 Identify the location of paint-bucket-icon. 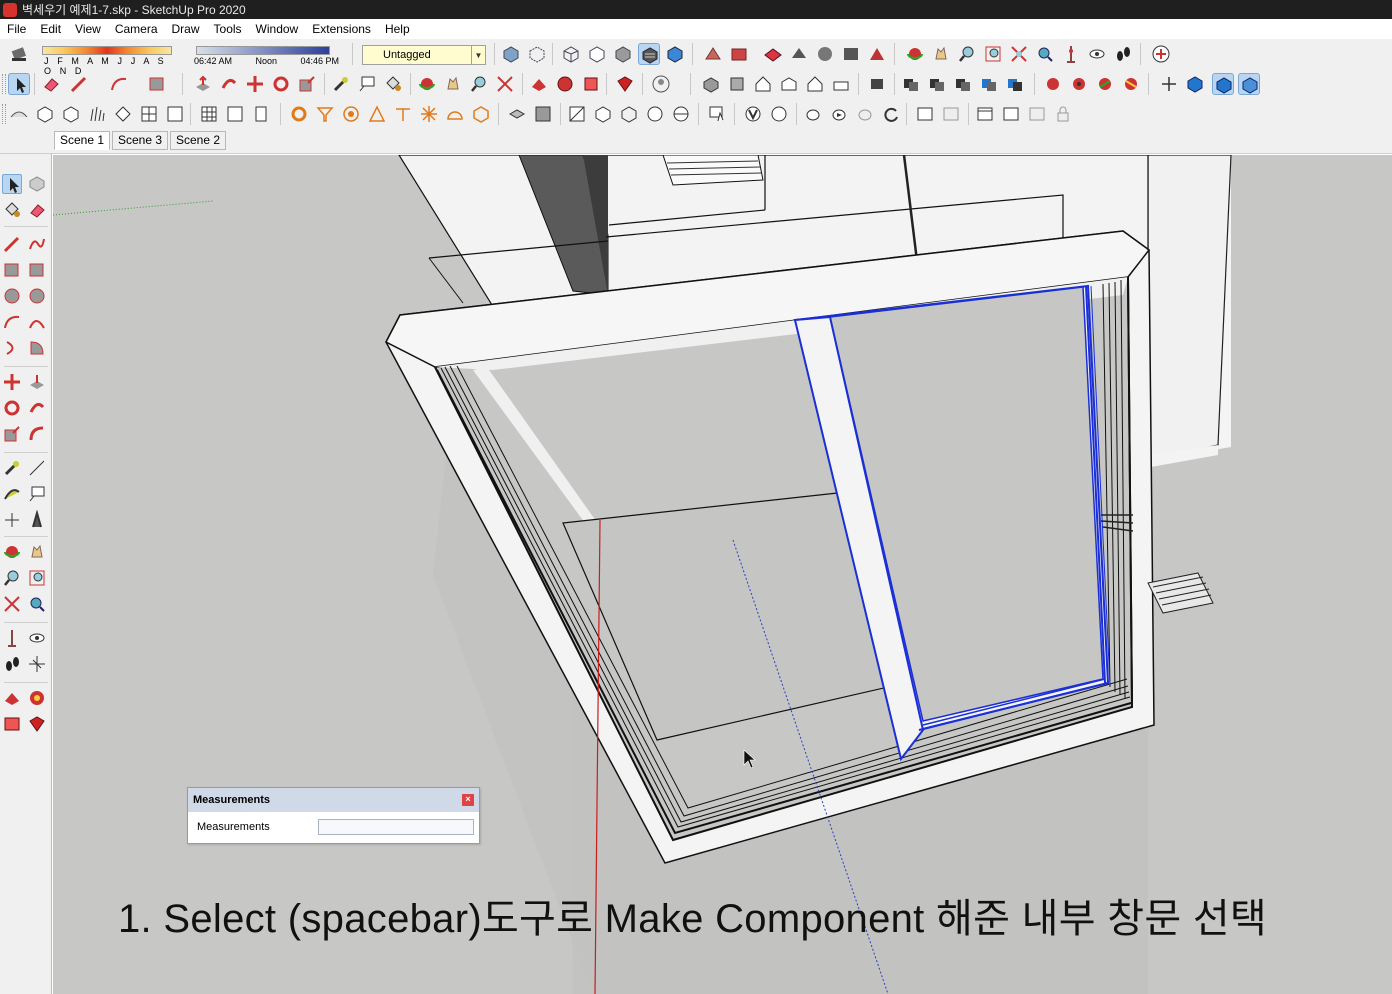
(12, 210).